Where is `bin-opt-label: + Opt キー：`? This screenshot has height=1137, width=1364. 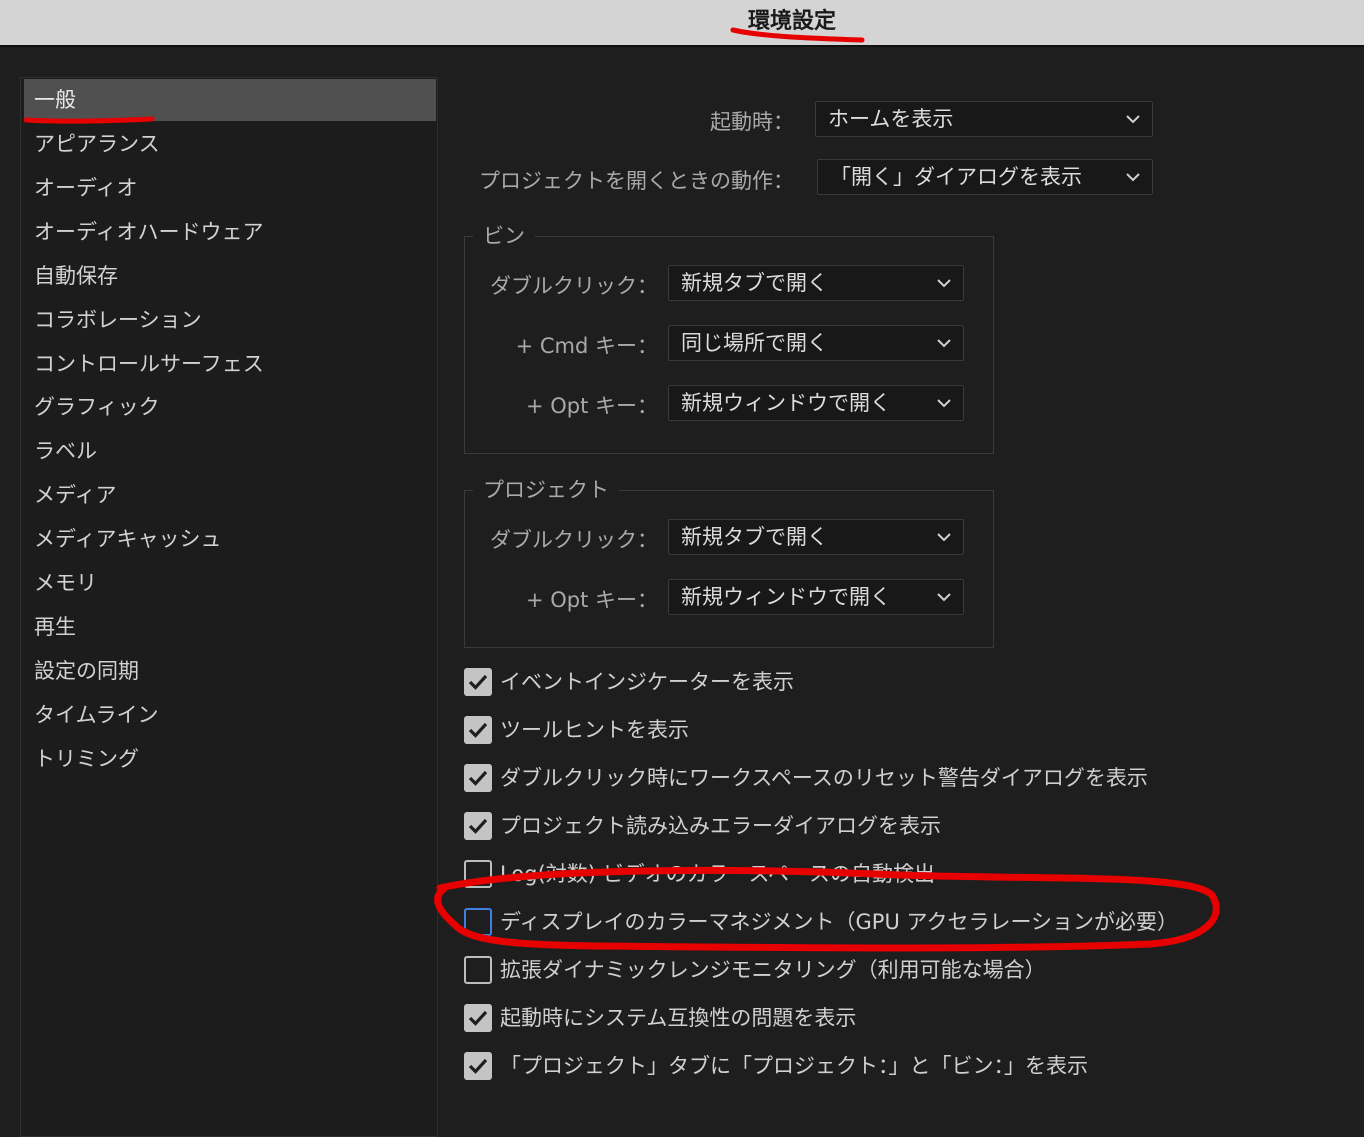
bin-opt-label: + Opt キー： is located at coordinates (591, 406).